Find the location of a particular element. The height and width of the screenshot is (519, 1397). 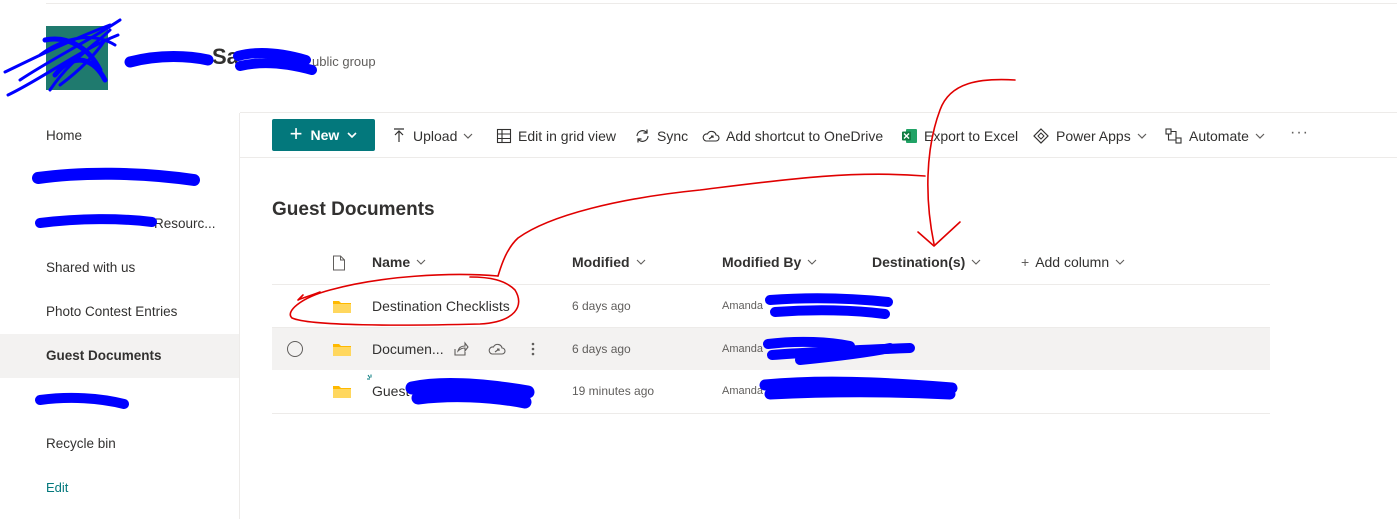

excel-icon is located at coordinates (909, 136).